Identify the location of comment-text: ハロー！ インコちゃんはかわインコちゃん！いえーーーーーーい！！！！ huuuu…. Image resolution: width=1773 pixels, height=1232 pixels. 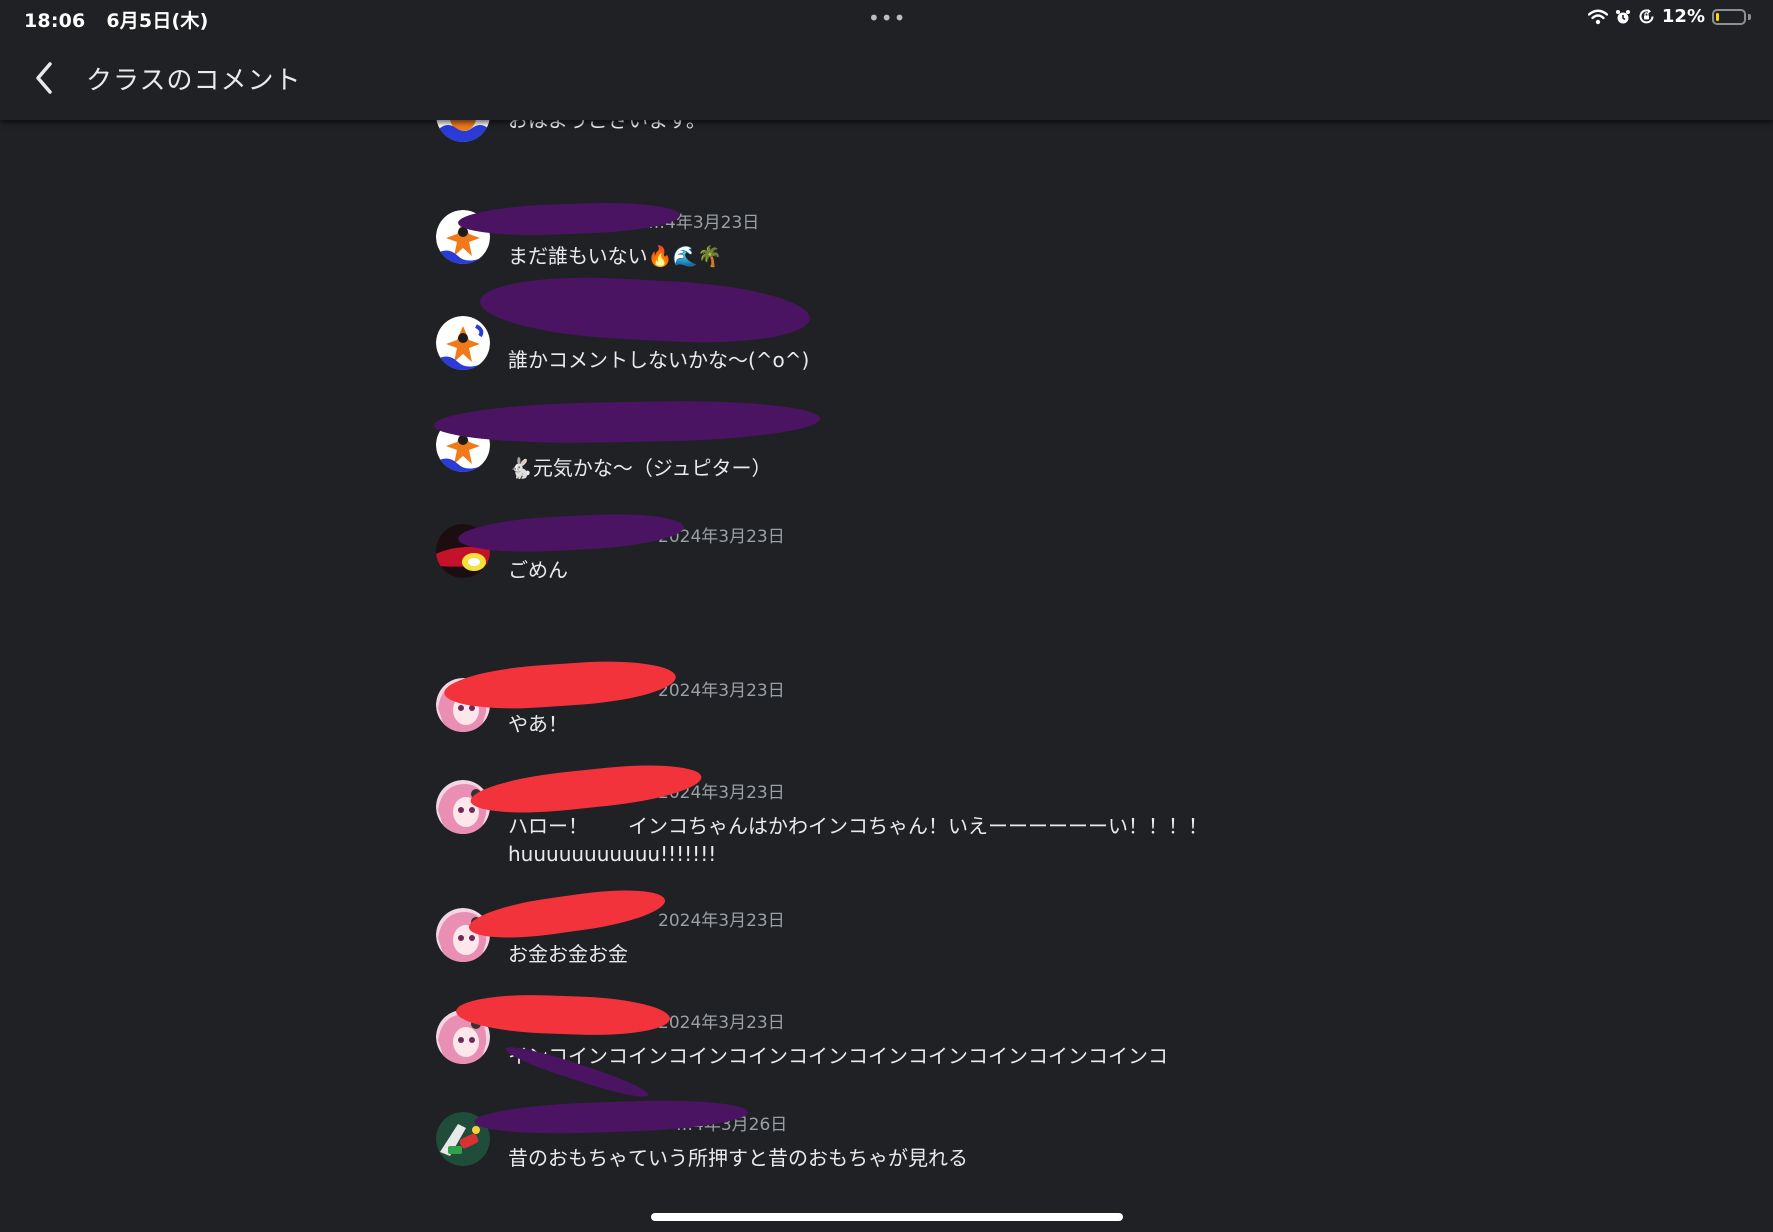
(858, 840).